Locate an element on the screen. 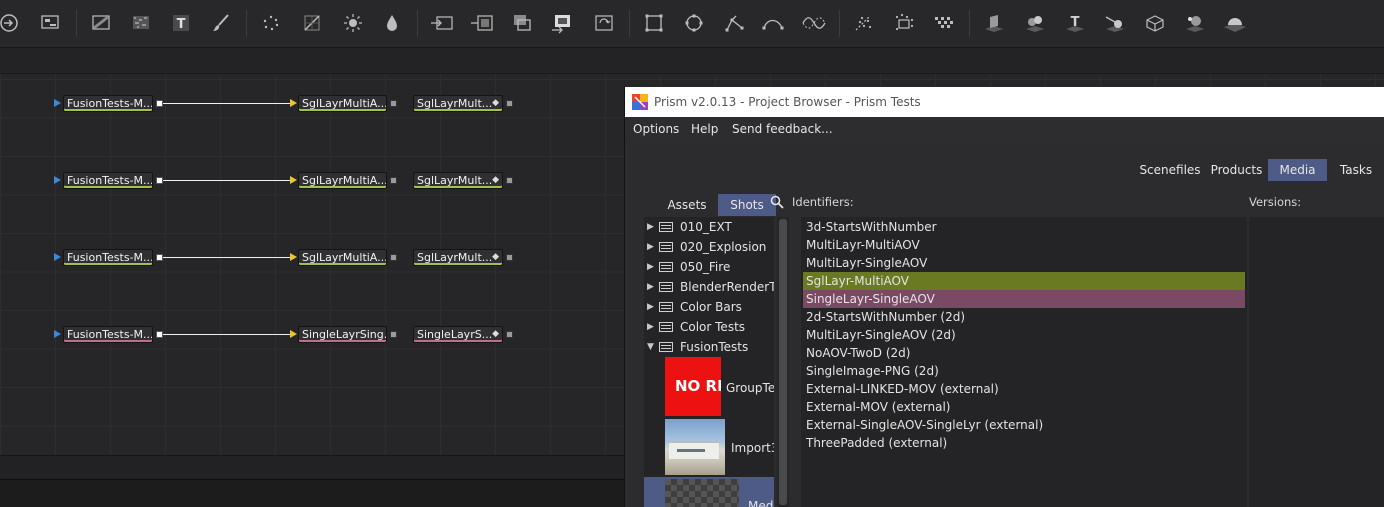 Image resolution: width=1384 pixels, height=507 pixels. list-item: SingleLayr-SingleAOV is located at coordinates (1024, 299).